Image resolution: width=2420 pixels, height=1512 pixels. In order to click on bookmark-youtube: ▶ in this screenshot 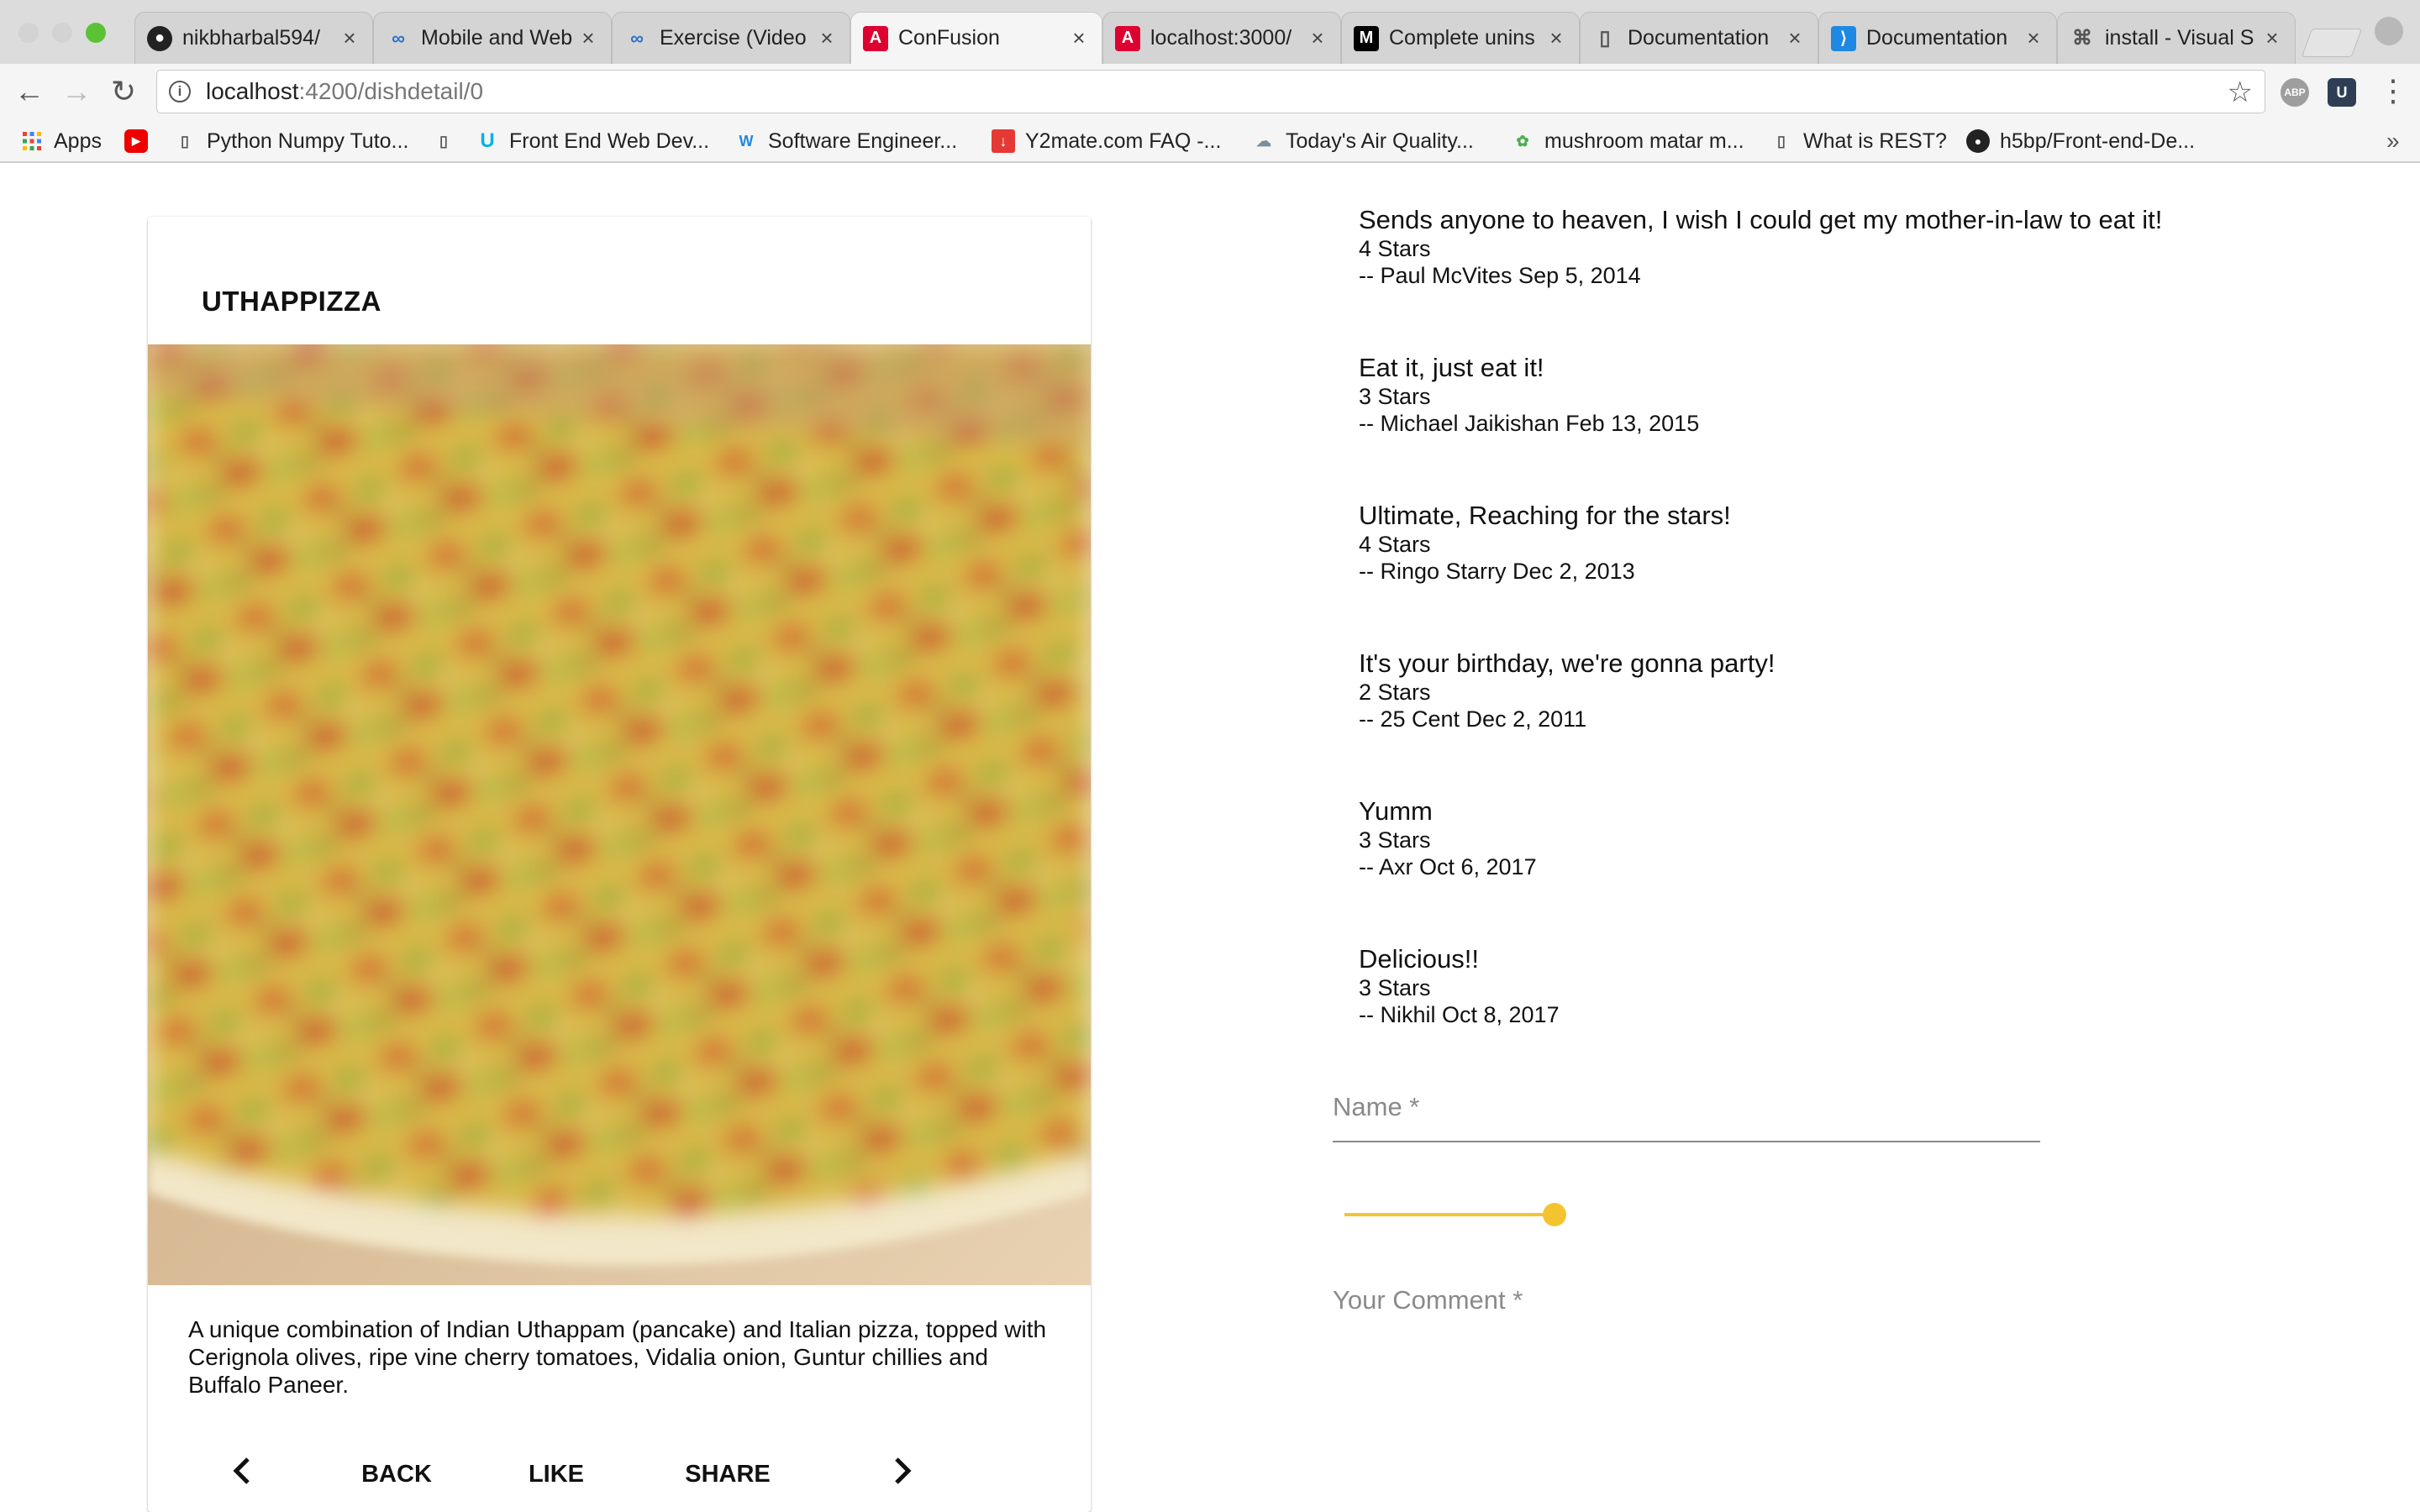, I will do `click(141, 141)`.